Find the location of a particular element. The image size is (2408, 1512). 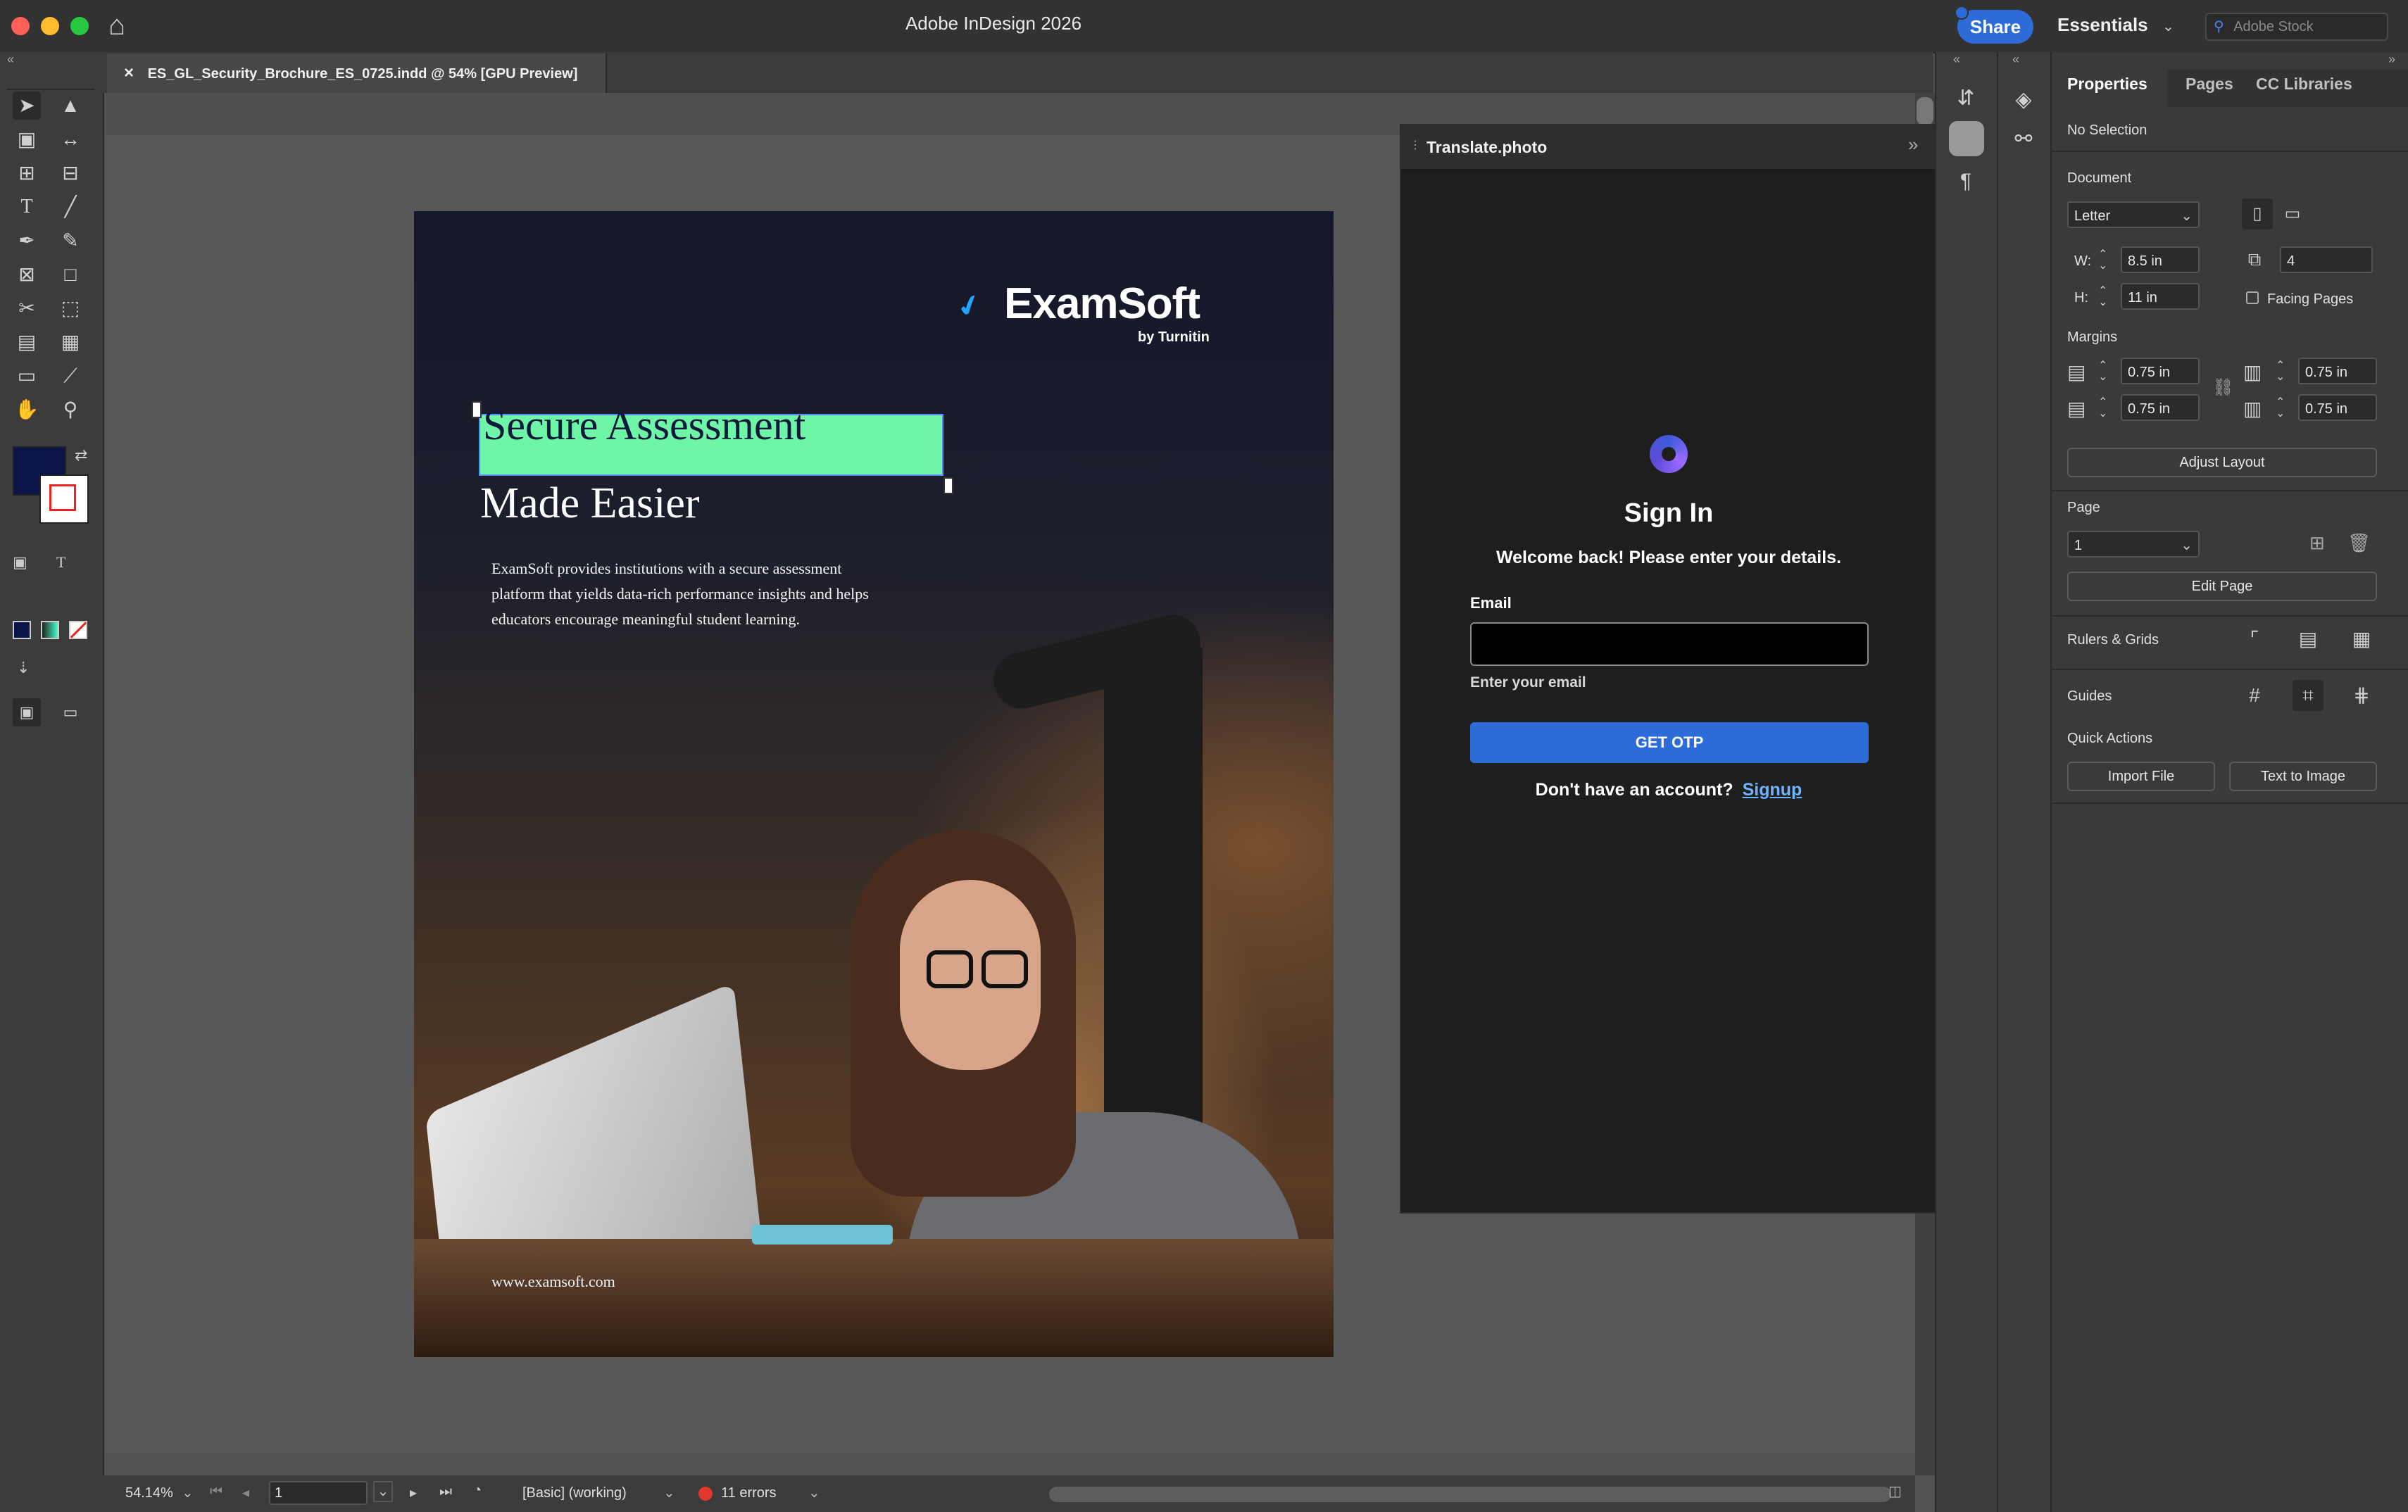

gradient-swatch-tool-icon: ▤ is located at coordinates (27, 342).